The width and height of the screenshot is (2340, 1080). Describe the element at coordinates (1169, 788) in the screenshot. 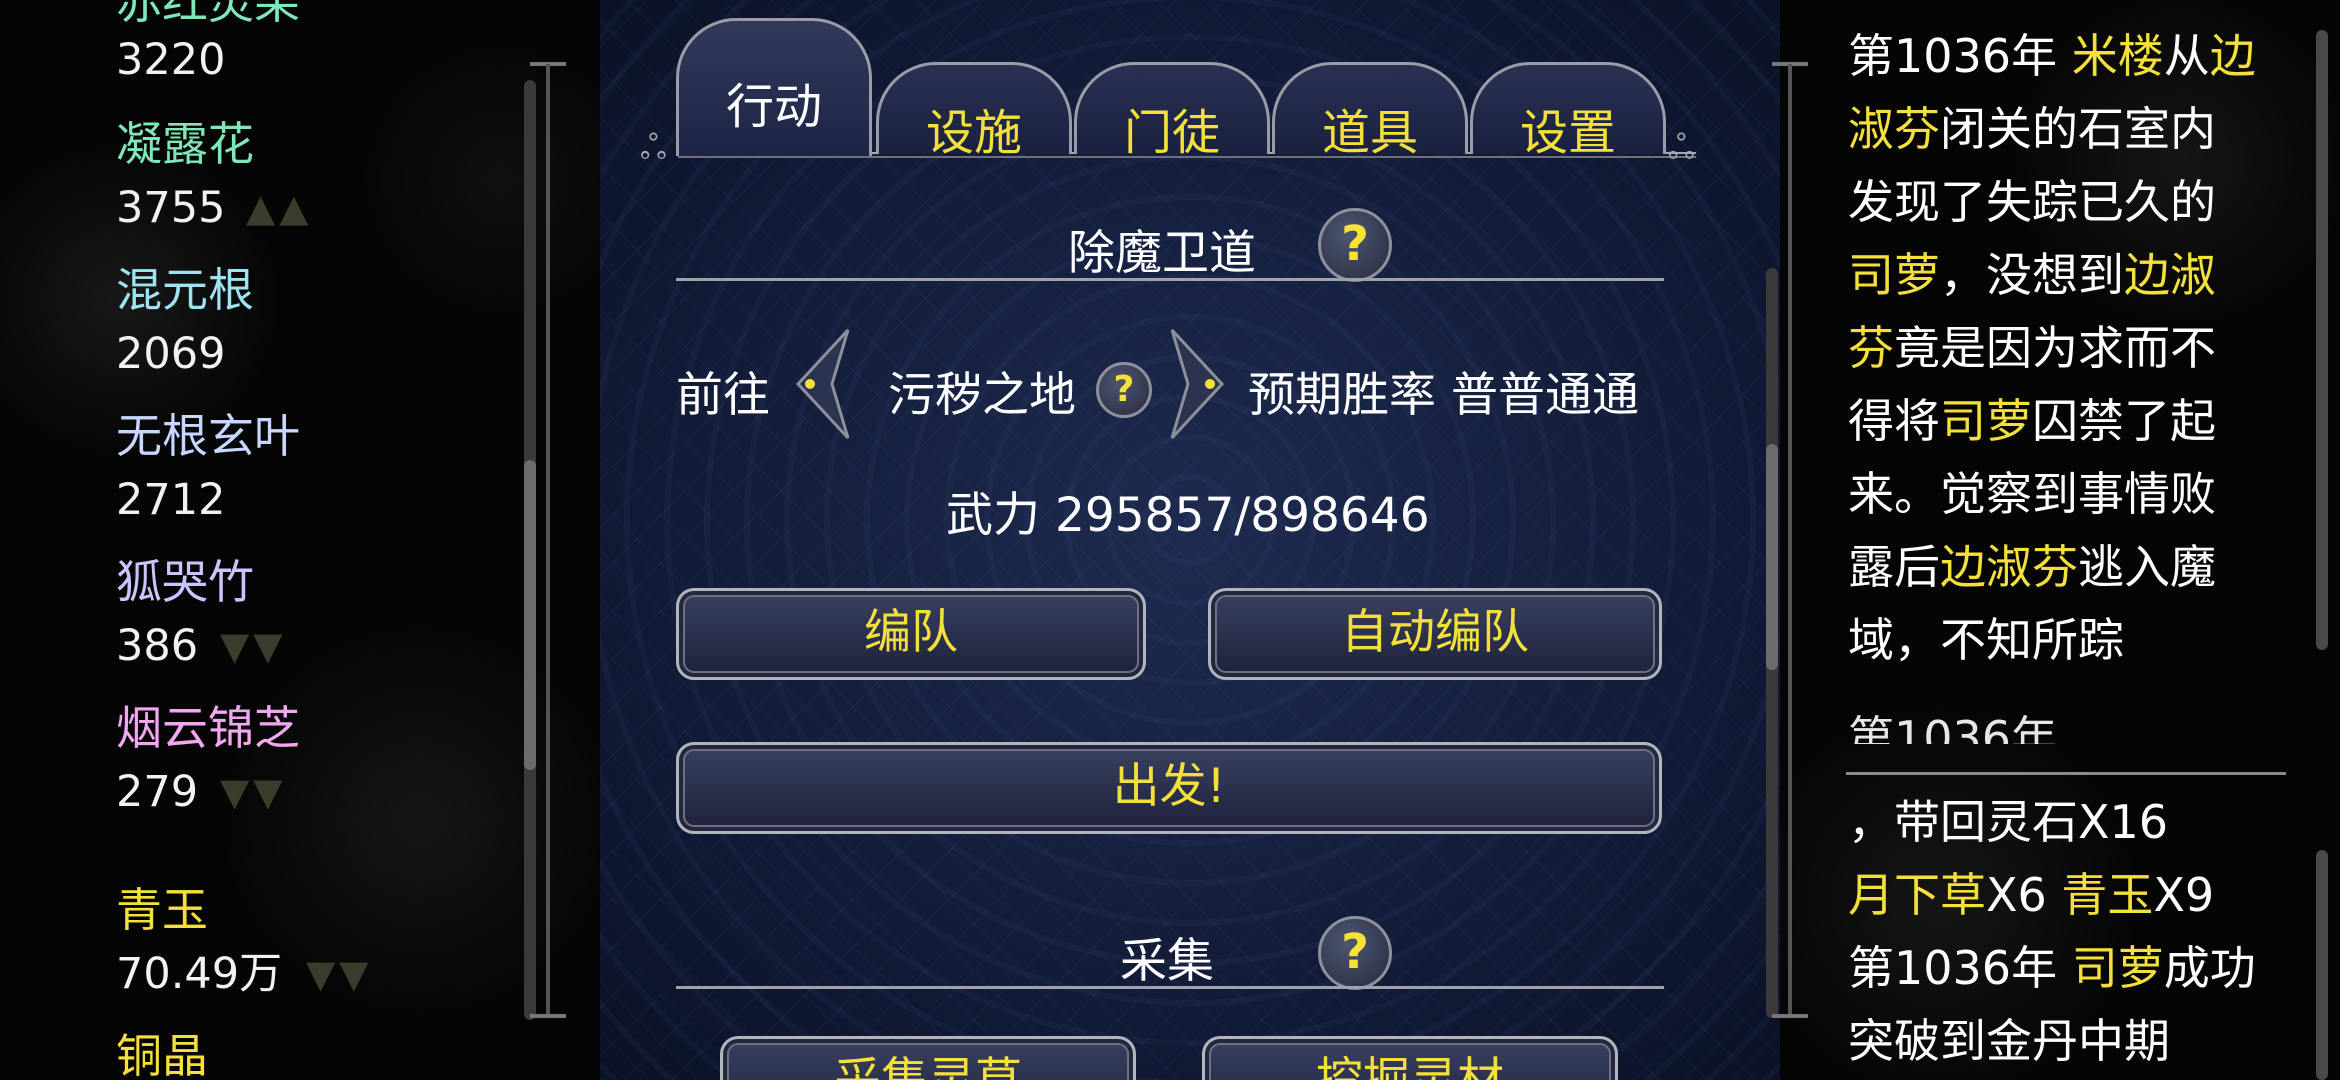

I see `depart-button: 出发!` at that location.